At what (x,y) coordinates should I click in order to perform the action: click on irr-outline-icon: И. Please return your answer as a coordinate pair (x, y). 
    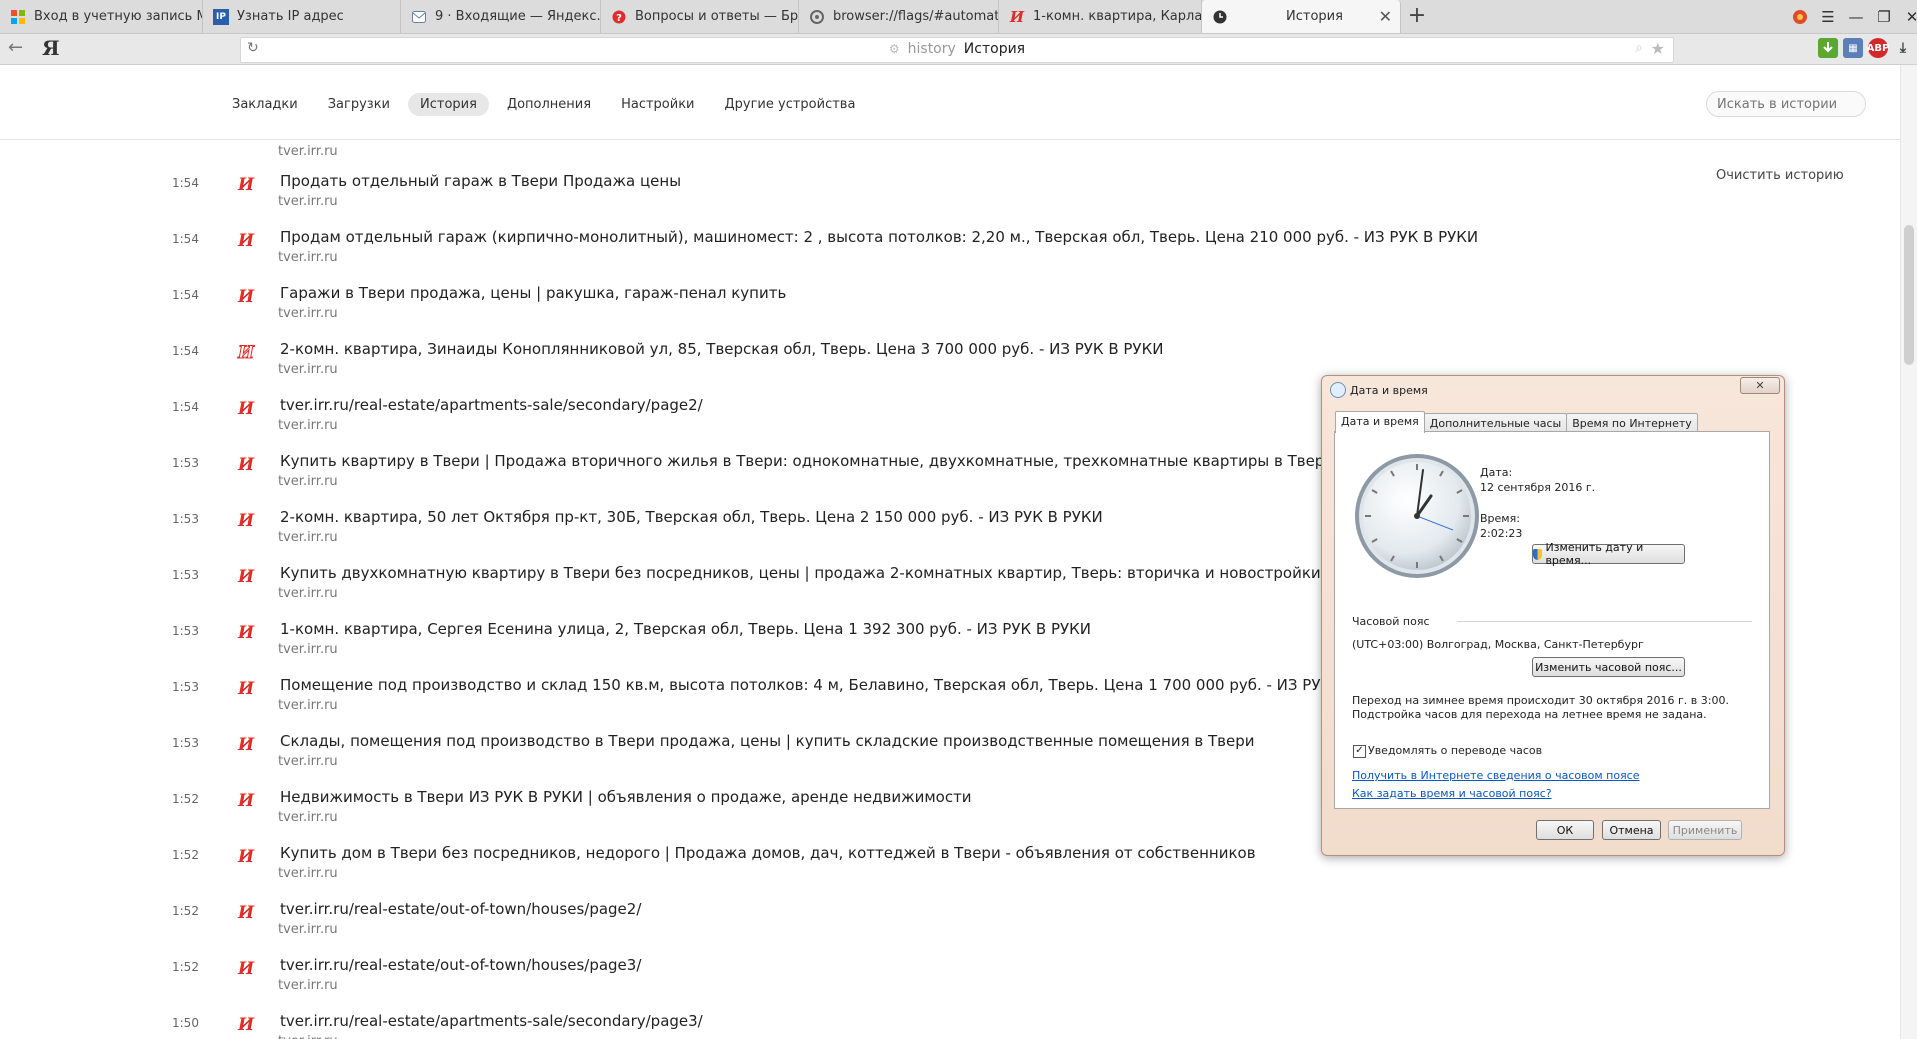
    Looking at the image, I should click on (246, 353).